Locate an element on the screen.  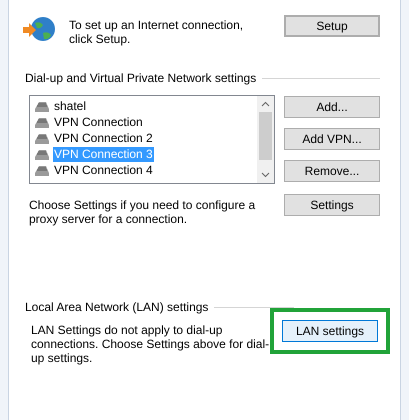
connection-item: VPN Connection 2 is located at coordinates (103, 138).